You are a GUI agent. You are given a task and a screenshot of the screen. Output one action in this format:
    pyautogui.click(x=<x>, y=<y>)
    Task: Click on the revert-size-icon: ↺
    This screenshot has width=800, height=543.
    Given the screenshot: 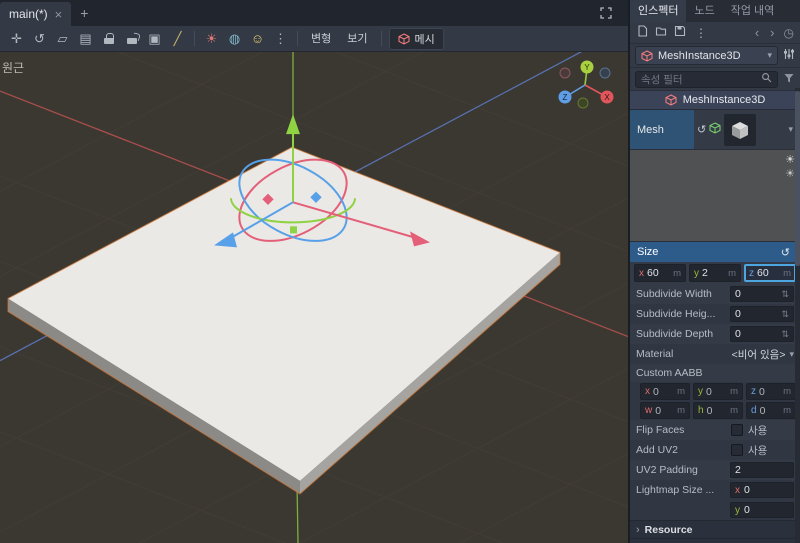 What is the action you would take?
    pyautogui.click(x=785, y=252)
    